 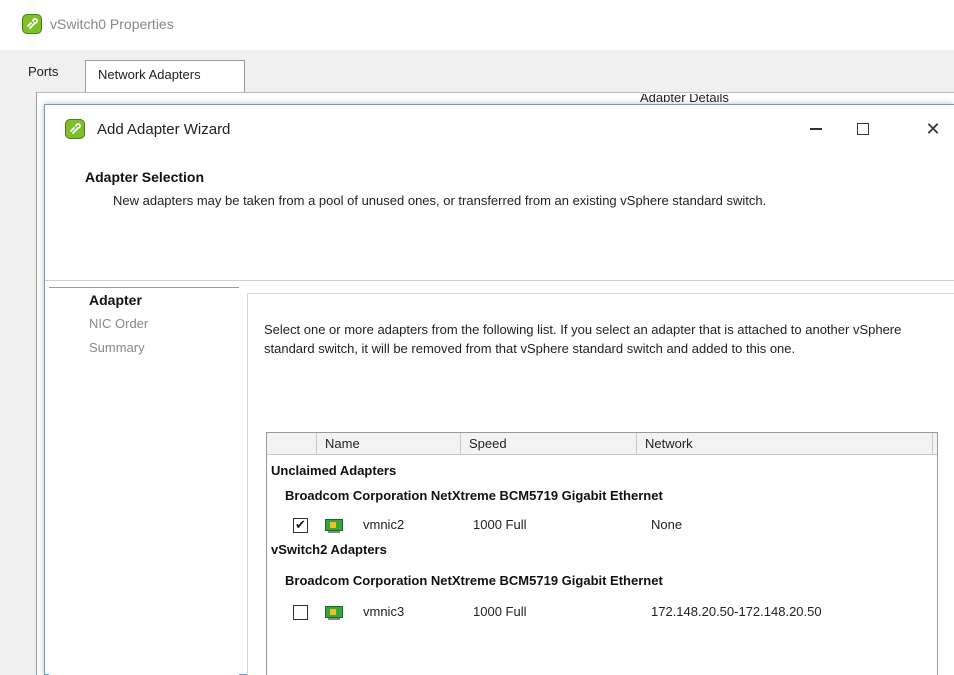 I want to click on step-nic-order: NIC Order, so click(x=119, y=323).